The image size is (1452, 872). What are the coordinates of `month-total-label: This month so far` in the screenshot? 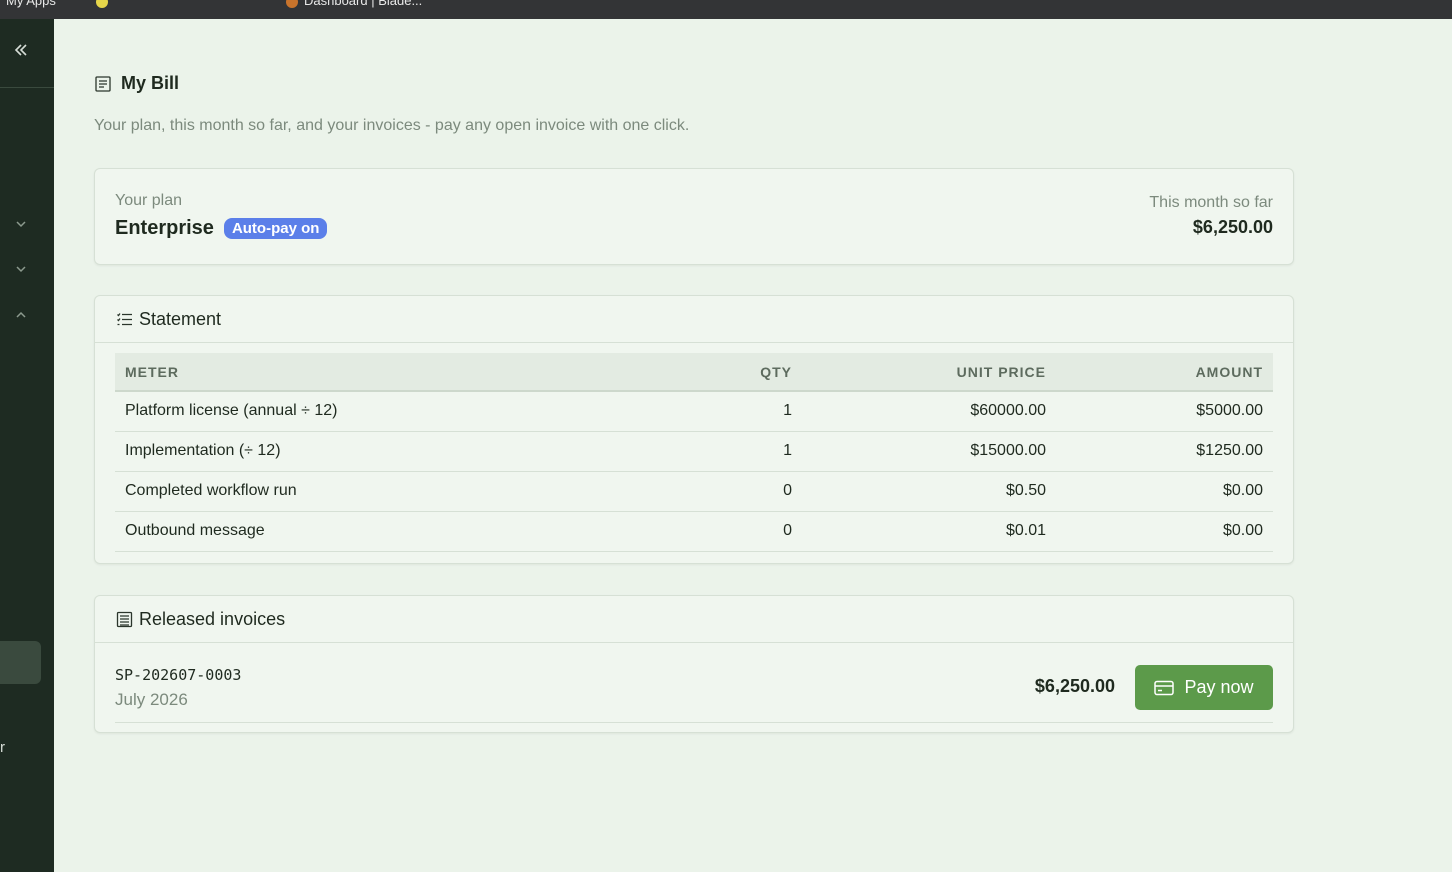 It's located at (1211, 202).